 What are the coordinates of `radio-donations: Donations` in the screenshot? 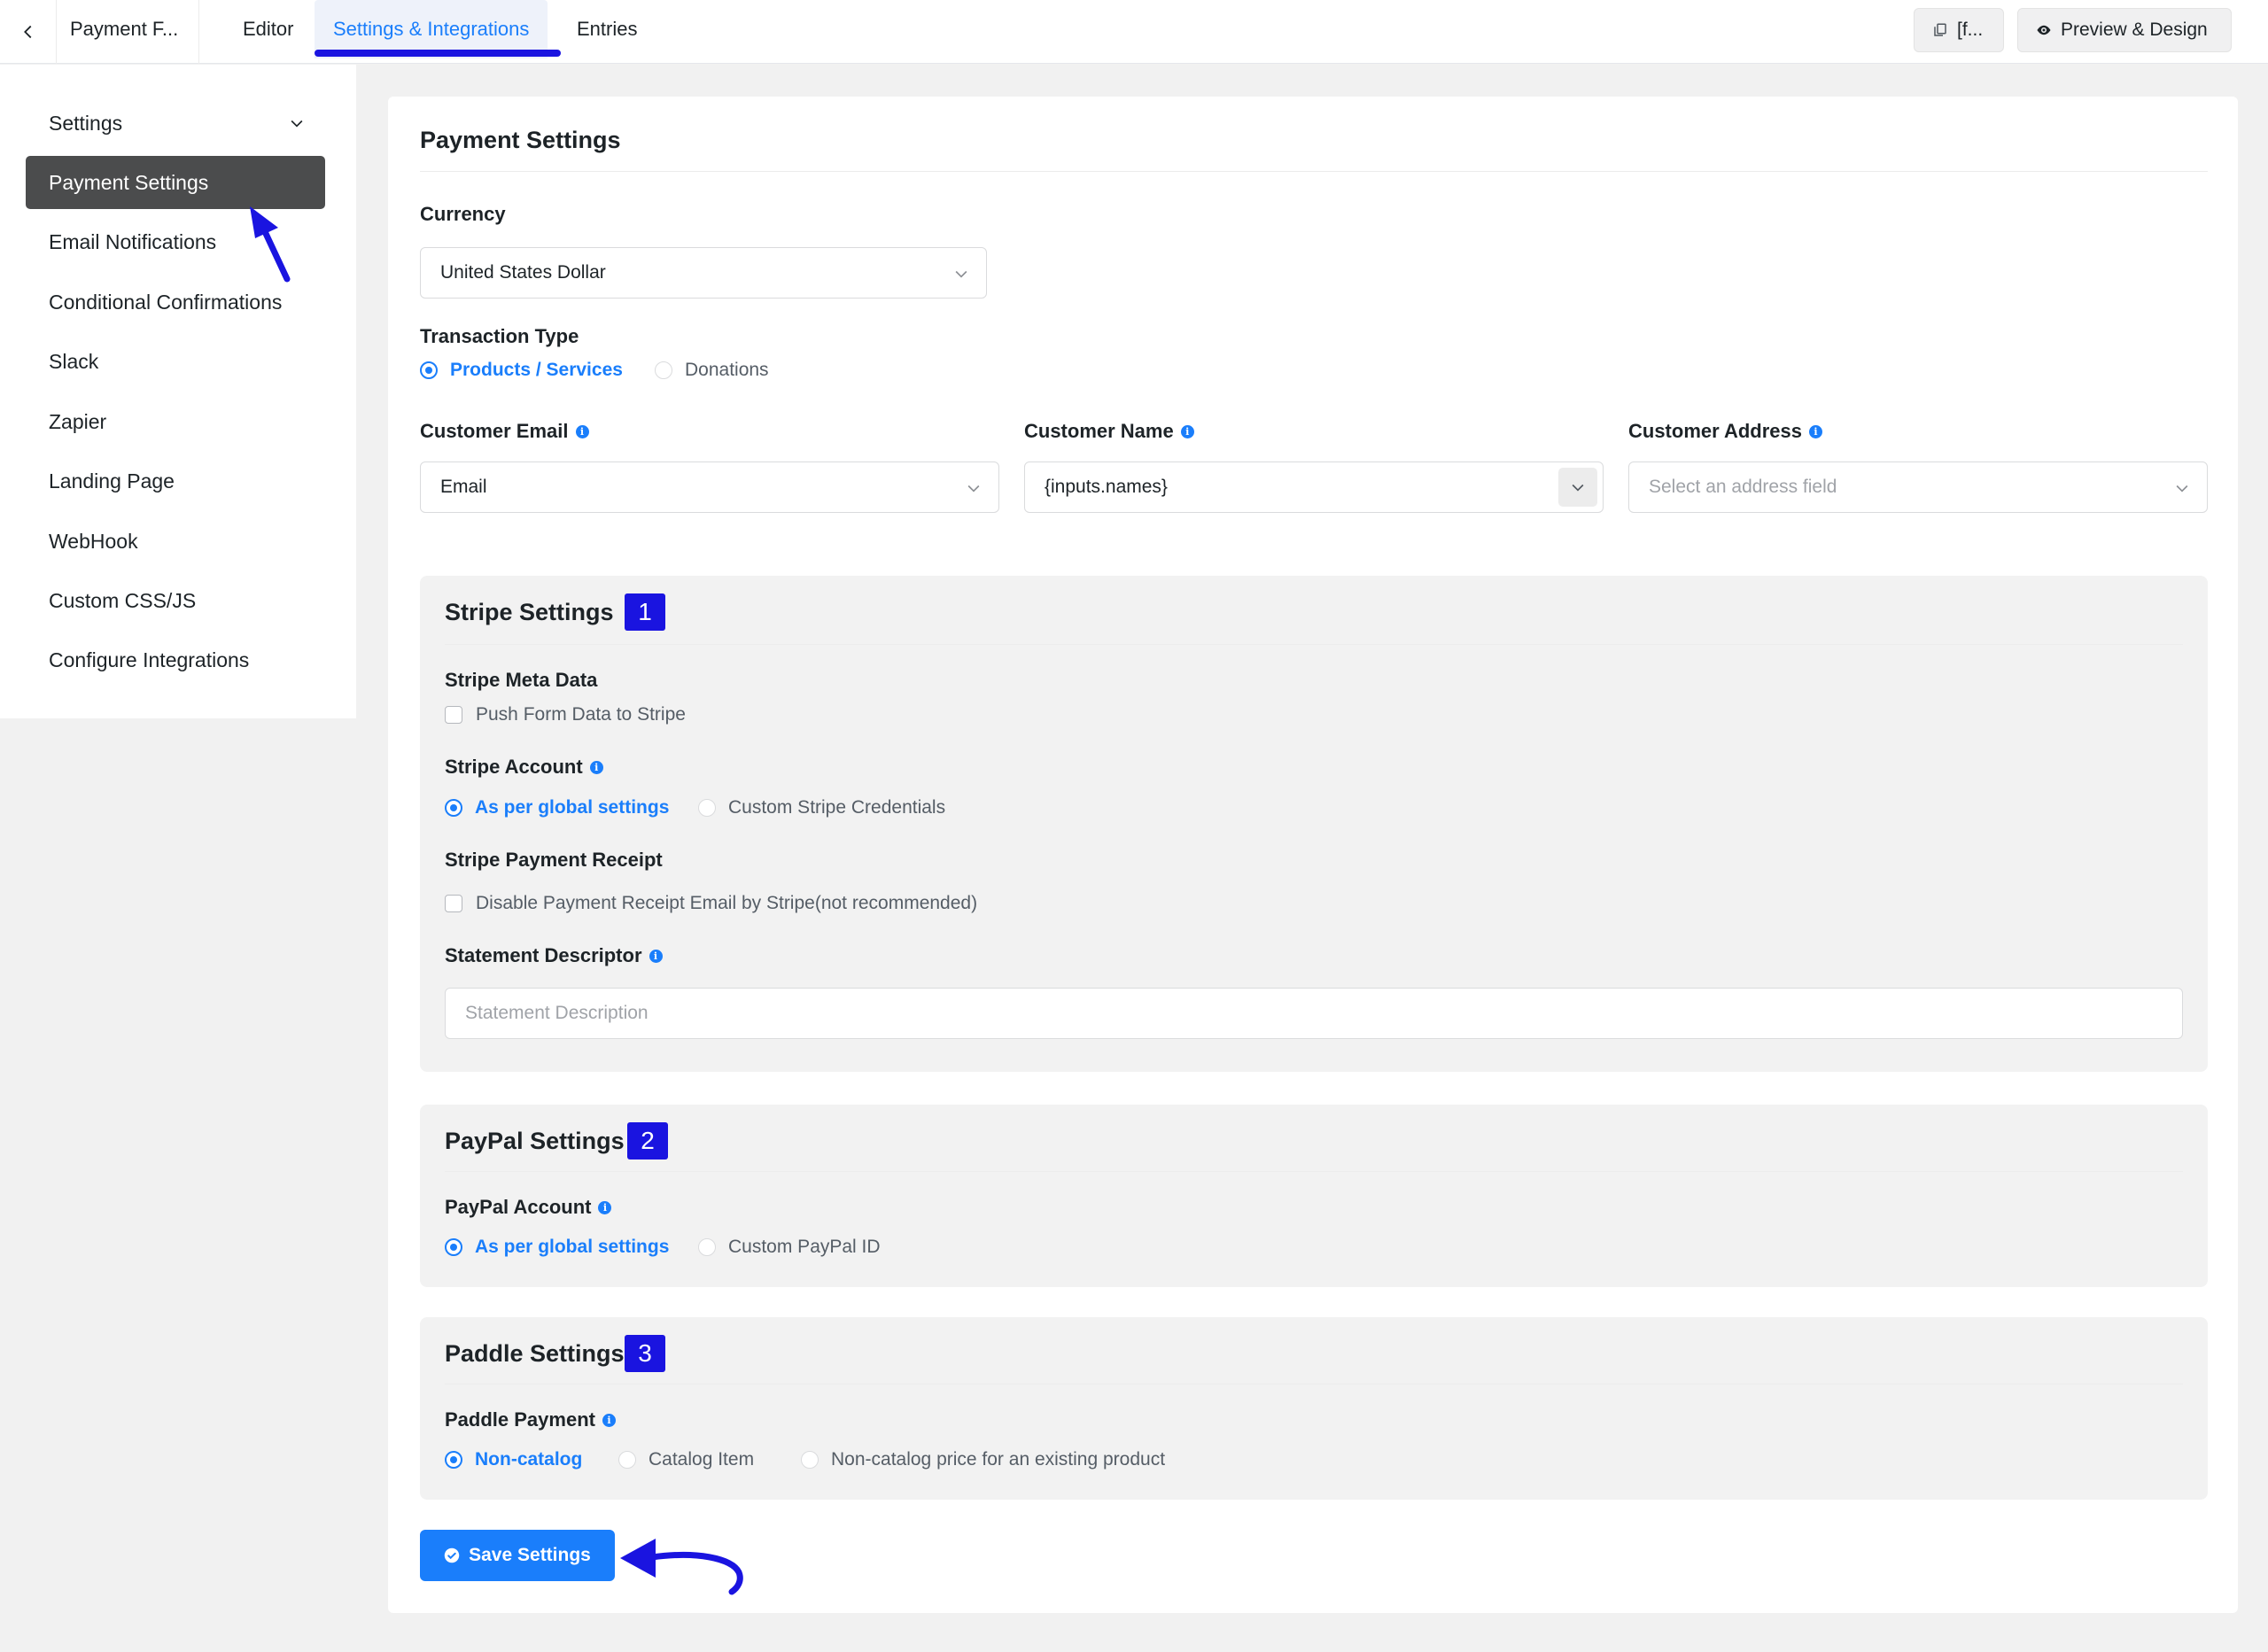 It's located at (712, 370).